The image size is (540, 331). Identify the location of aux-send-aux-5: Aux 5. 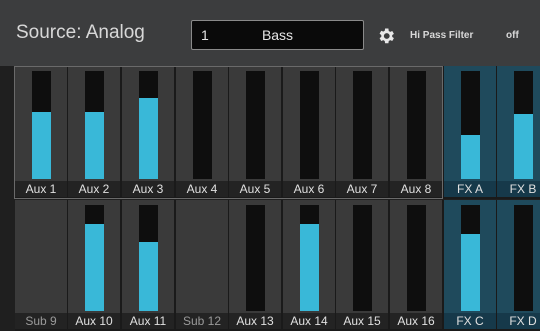
(256, 132).